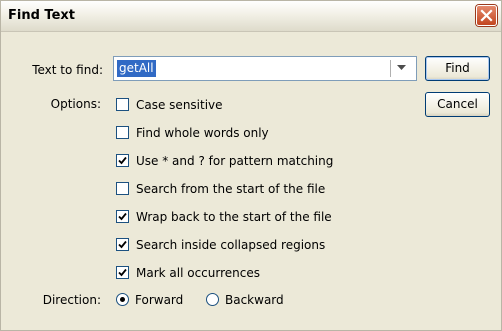  Describe the element at coordinates (75, 104) in the screenshot. I see `options-label: Options:` at that location.